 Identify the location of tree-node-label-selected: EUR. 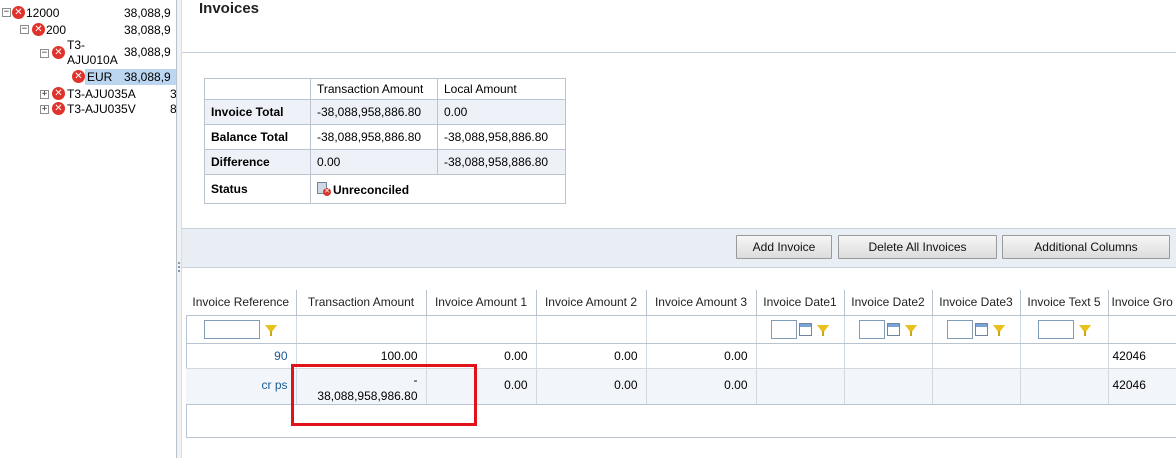
(99, 77).